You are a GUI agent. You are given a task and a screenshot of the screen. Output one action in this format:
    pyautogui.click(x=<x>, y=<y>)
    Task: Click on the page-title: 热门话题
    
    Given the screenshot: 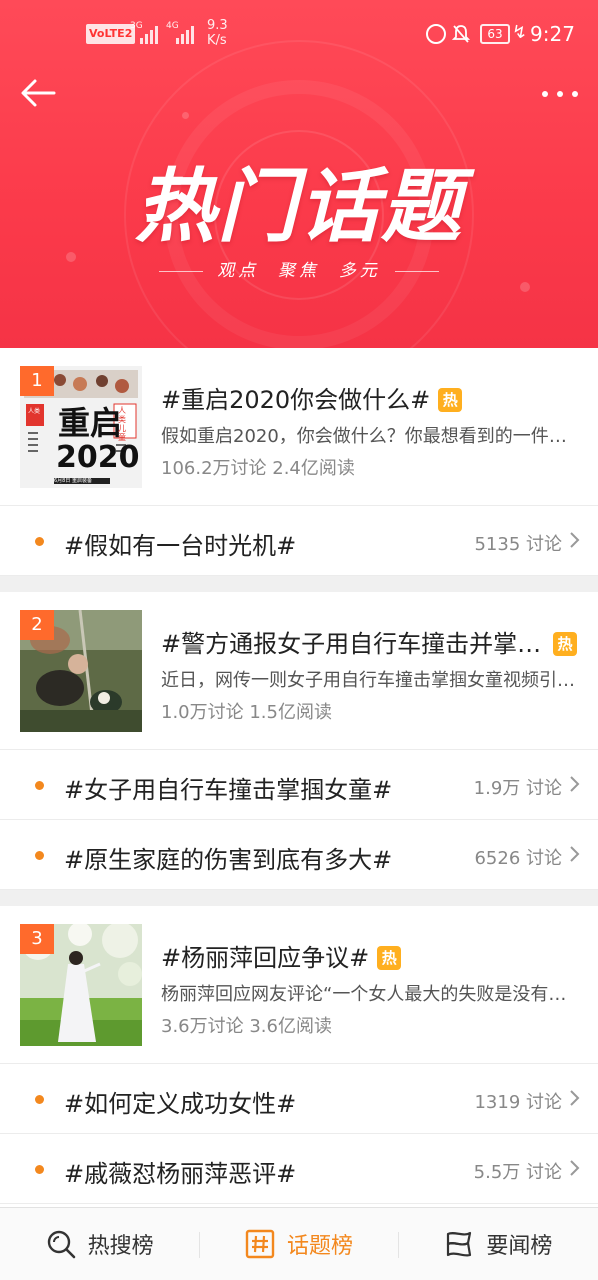 What is the action you would take?
    pyautogui.click(x=299, y=206)
    